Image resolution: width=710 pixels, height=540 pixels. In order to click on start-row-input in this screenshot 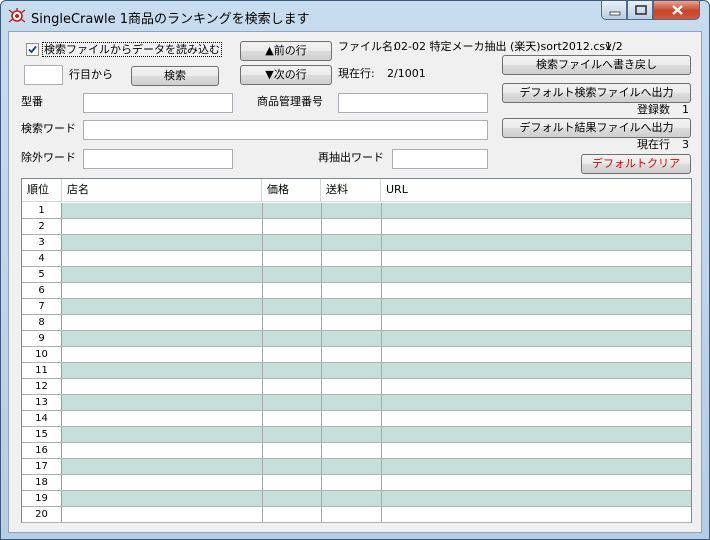, I will do `click(43, 75)`.